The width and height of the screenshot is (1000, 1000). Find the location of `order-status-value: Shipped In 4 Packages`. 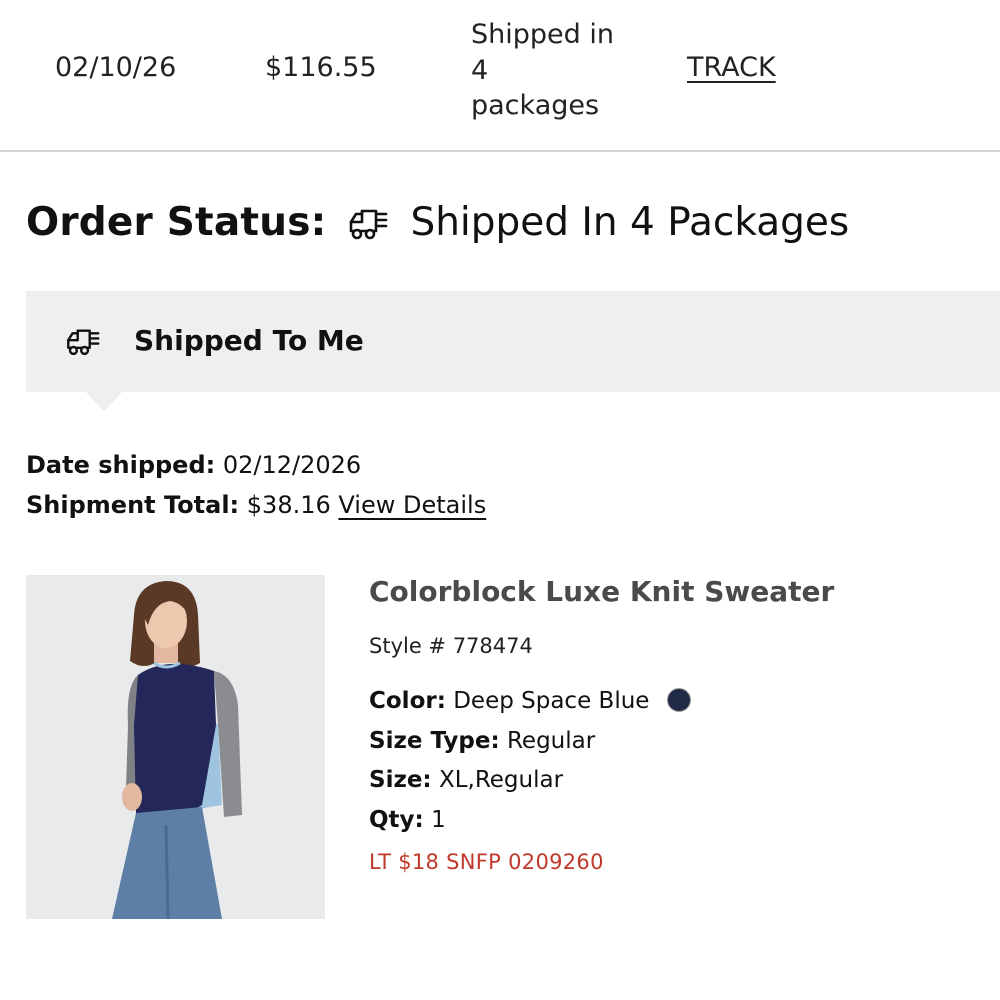

order-status-value: Shipped In 4 Packages is located at coordinates (630, 222).